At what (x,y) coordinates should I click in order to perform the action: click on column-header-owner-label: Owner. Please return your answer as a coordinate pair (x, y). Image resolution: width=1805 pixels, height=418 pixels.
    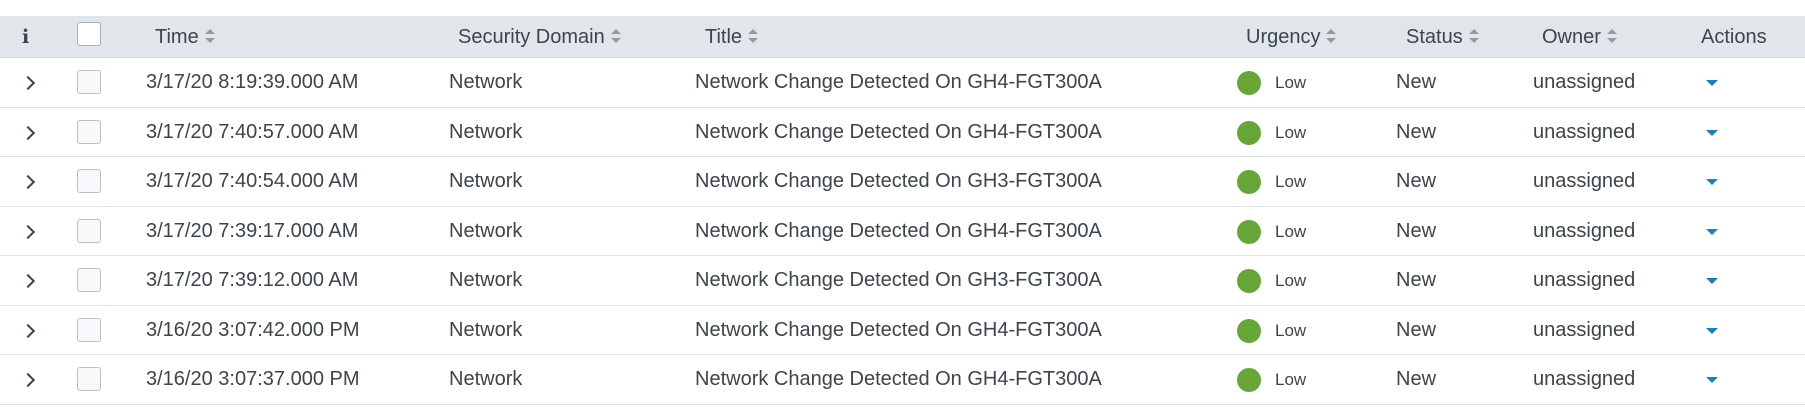
    Looking at the image, I should click on (1571, 37).